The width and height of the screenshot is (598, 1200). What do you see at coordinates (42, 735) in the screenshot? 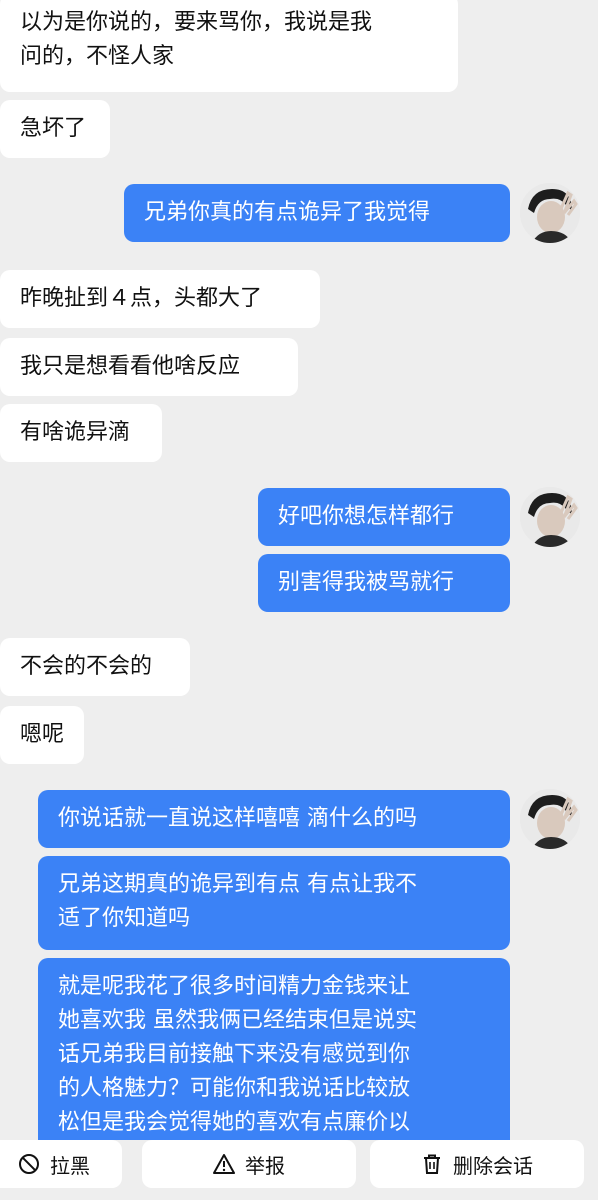
I see `message-incoming: 嗯呢` at bounding box center [42, 735].